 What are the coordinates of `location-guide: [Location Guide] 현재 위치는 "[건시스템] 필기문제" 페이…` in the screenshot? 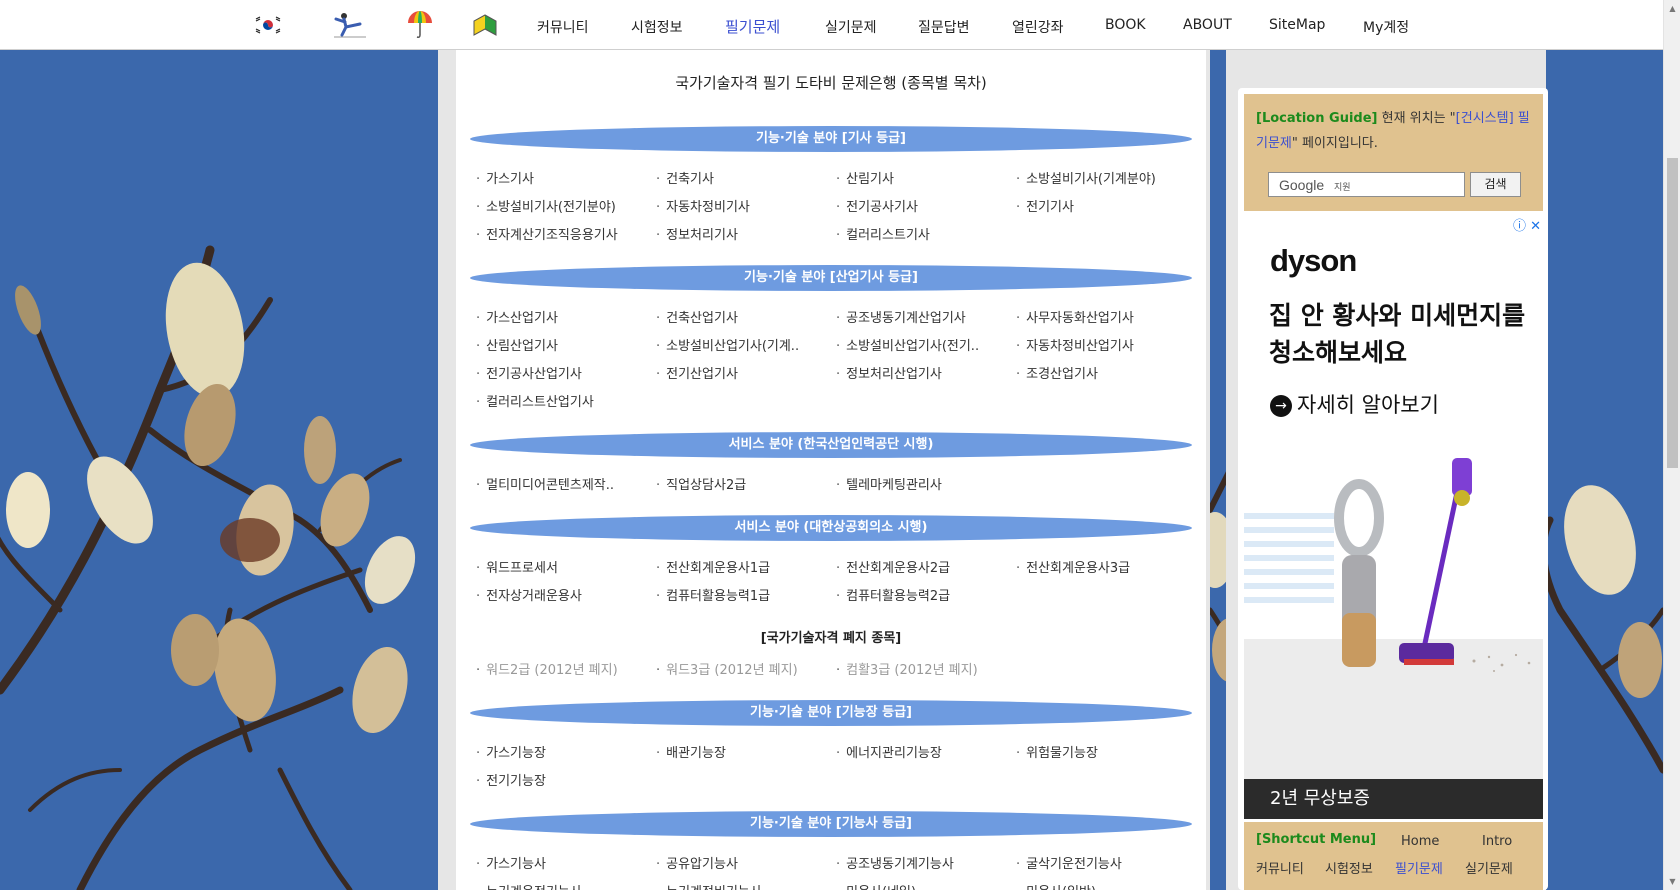 It's located at (1393, 152).